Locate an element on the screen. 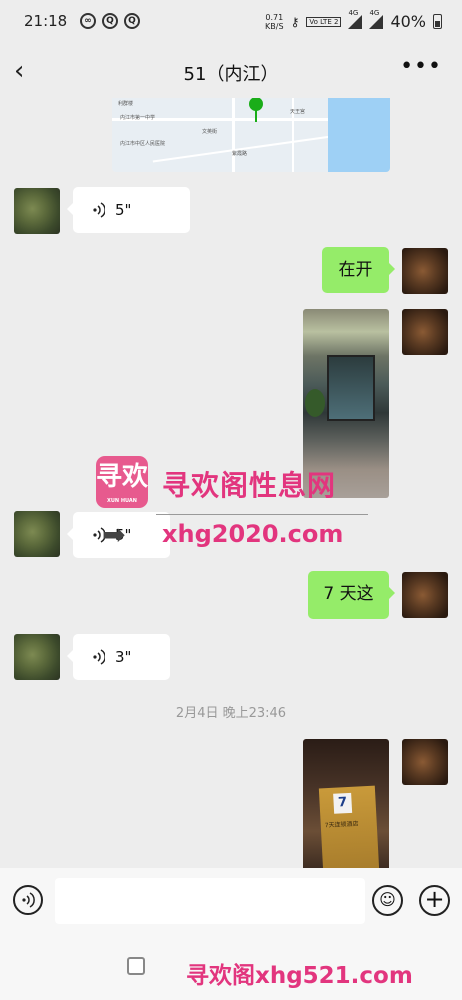  map-label: 内江市第一中学 is located at coordinates (138, 118).